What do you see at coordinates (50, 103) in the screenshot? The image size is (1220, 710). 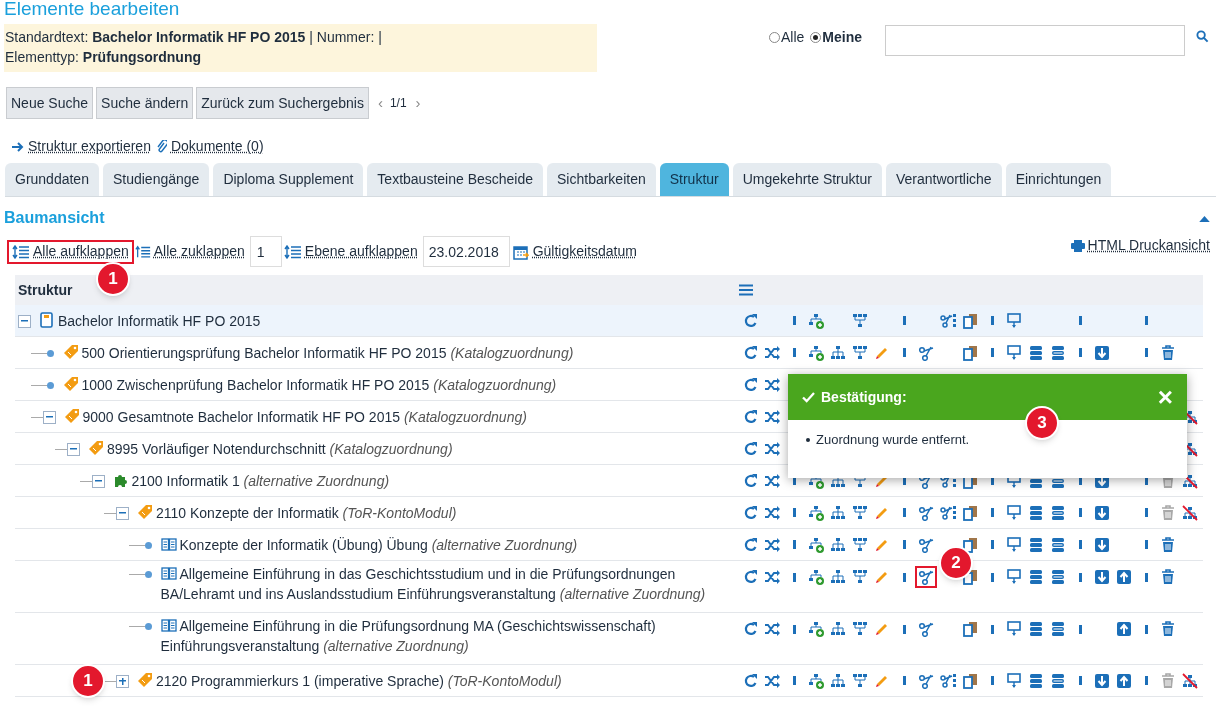 I see `action-button: Neue Suche` at bounding box center [50, 103].